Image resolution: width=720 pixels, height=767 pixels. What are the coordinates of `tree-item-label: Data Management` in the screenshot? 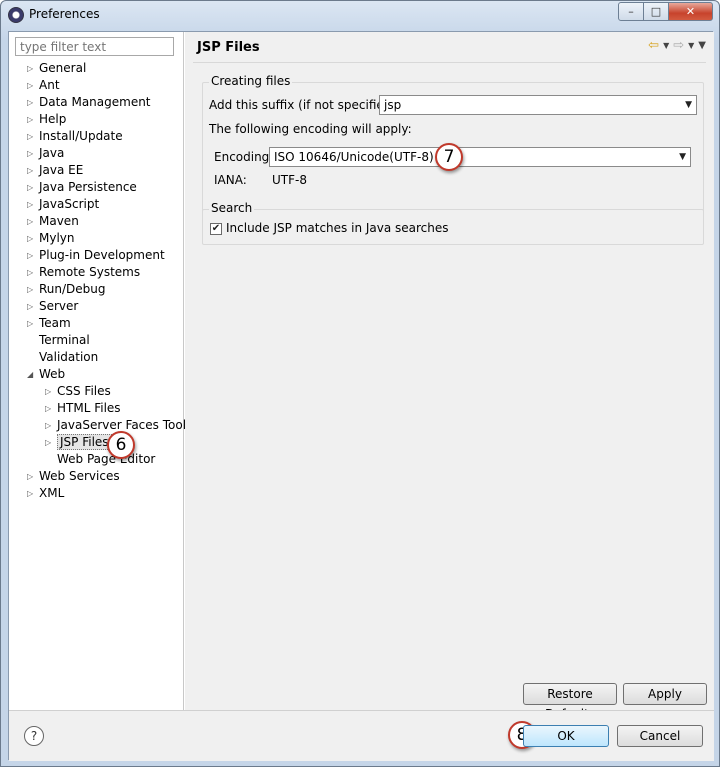 It's located at (95, 102).